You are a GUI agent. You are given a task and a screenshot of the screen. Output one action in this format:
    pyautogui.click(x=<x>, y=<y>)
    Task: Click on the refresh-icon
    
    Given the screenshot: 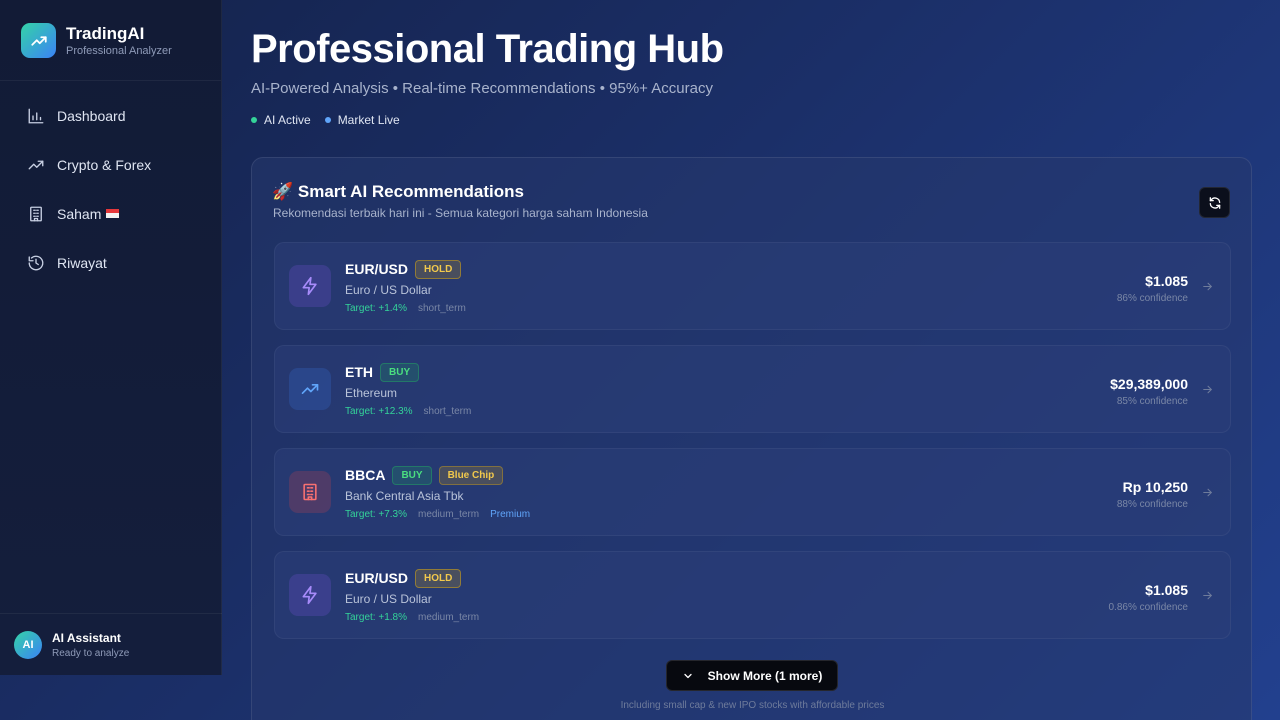 What is the action you would take?
    pyautogui.click(x=1214, y=202)
    